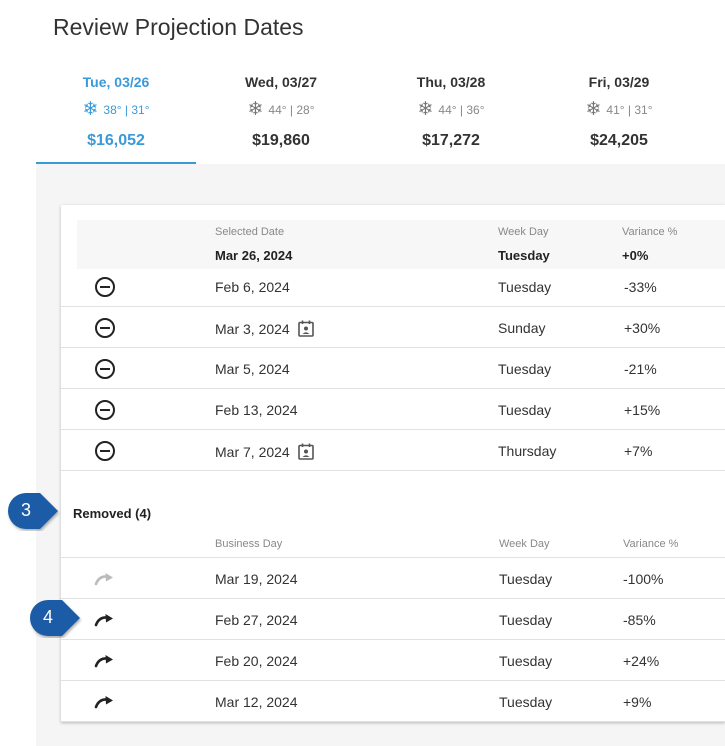 The height and width of the screenshot is (746, 725). Describe the element at coordinates (178, 27) in the screenshot. I see `page-title: Review Projection Dates` at that location.